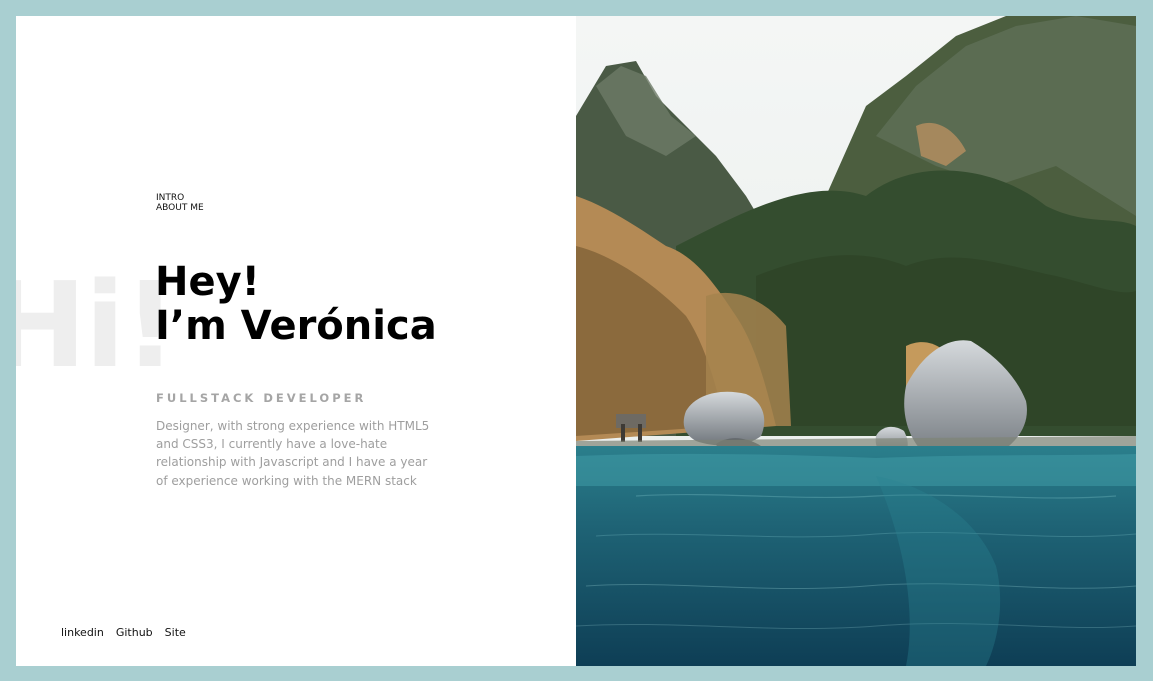 Image resolution: width=1153 pixels, height=681 pixels. I want to click on page-title: Hey! I’m Verónica, so click(296, 304).